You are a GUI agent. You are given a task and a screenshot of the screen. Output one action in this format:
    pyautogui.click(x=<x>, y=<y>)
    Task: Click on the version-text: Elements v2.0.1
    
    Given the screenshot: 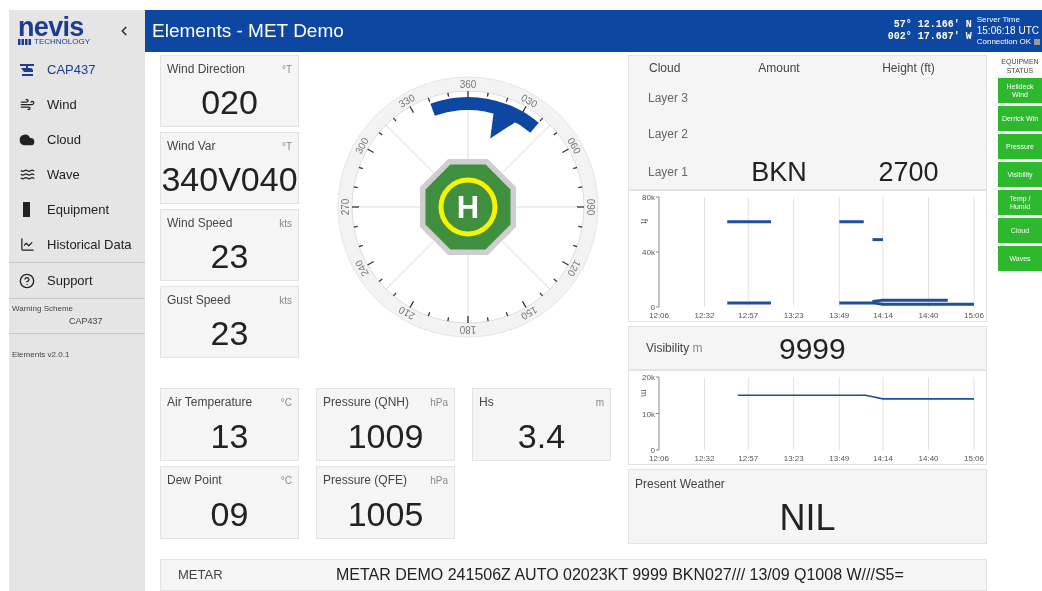 What is the action you would take?
    pyautogui.click(x=41, y=354)
    